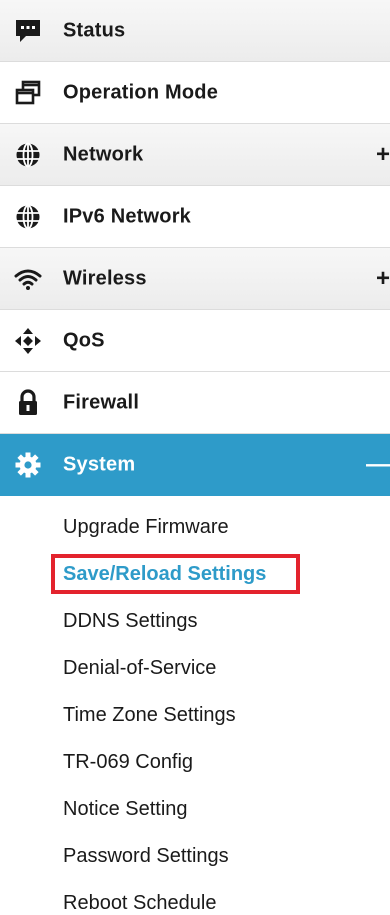 The width and height of the screenshot is (390, 915). Describe the element at coordinates (103, 154) in the screenshot. I see `menu-item-label: Network` at that location.